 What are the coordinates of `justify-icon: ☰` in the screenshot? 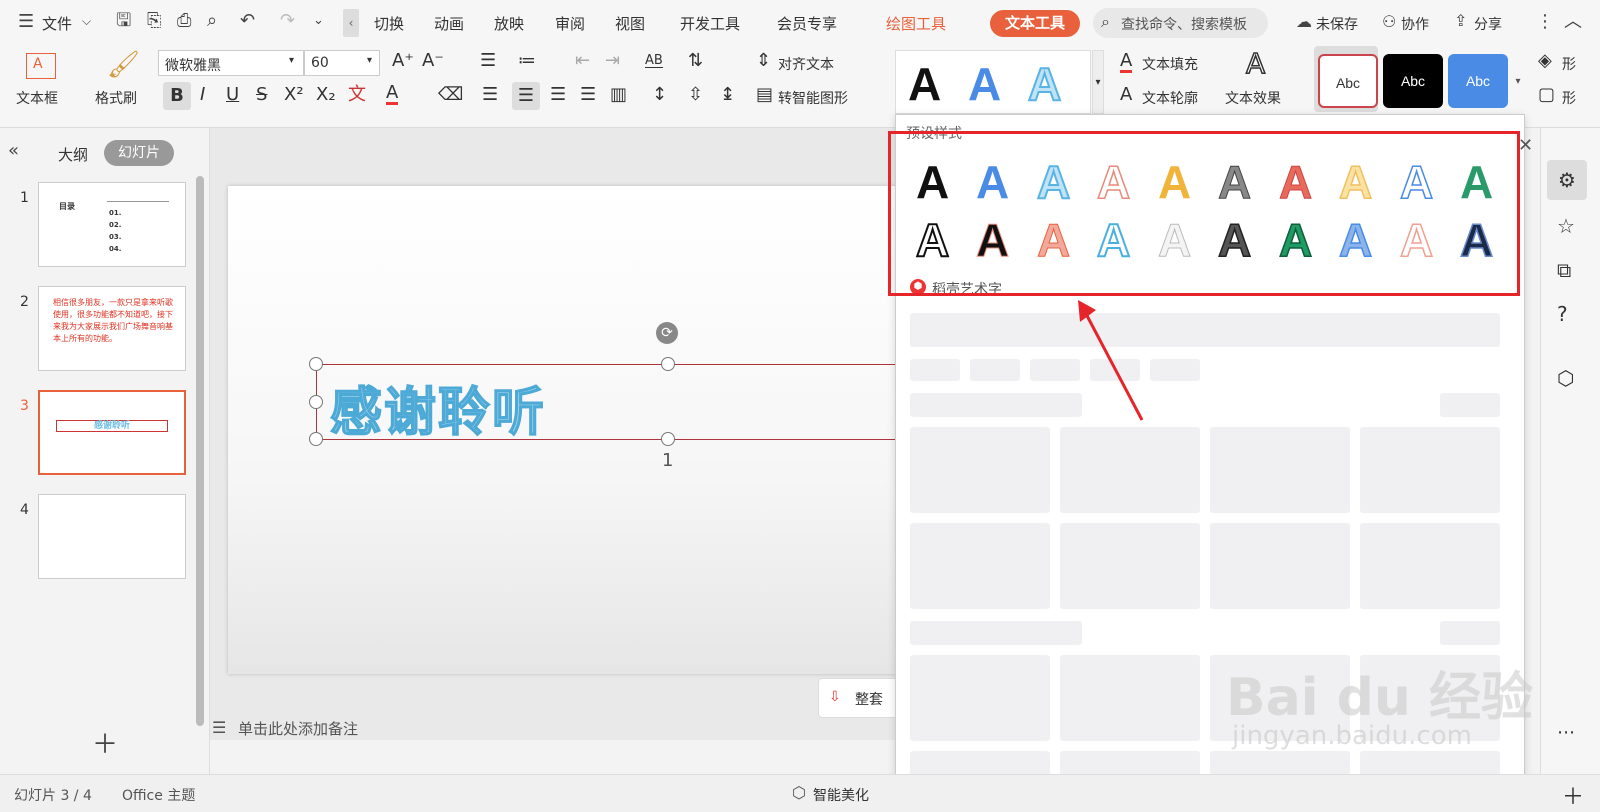 It's located at (588, 95).